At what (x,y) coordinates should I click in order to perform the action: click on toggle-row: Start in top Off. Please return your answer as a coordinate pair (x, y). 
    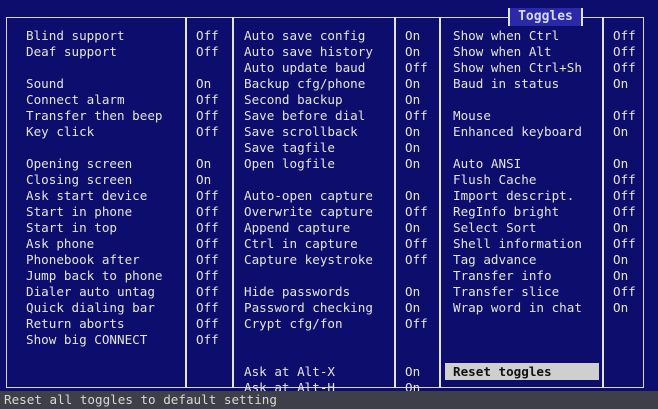
    Looking at the image, I should click on (127, 228).